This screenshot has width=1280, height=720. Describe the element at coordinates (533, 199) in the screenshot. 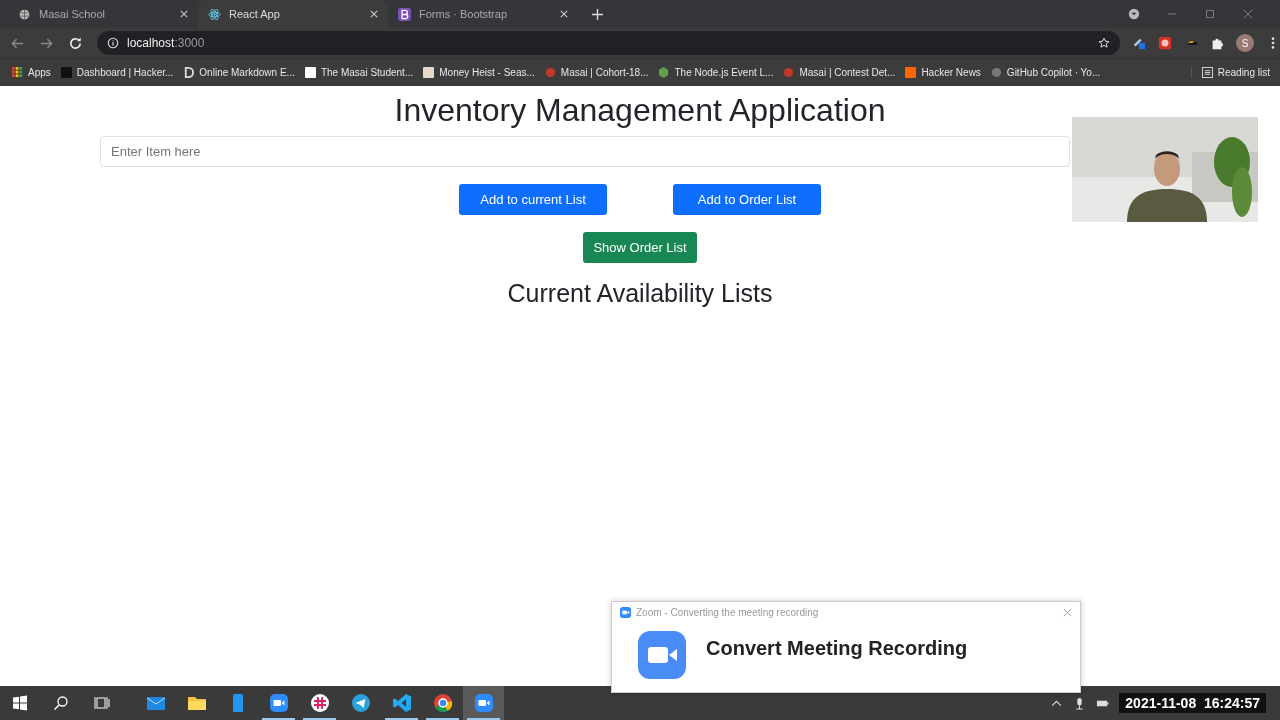

I see `add-button: Add to current List` at that location.